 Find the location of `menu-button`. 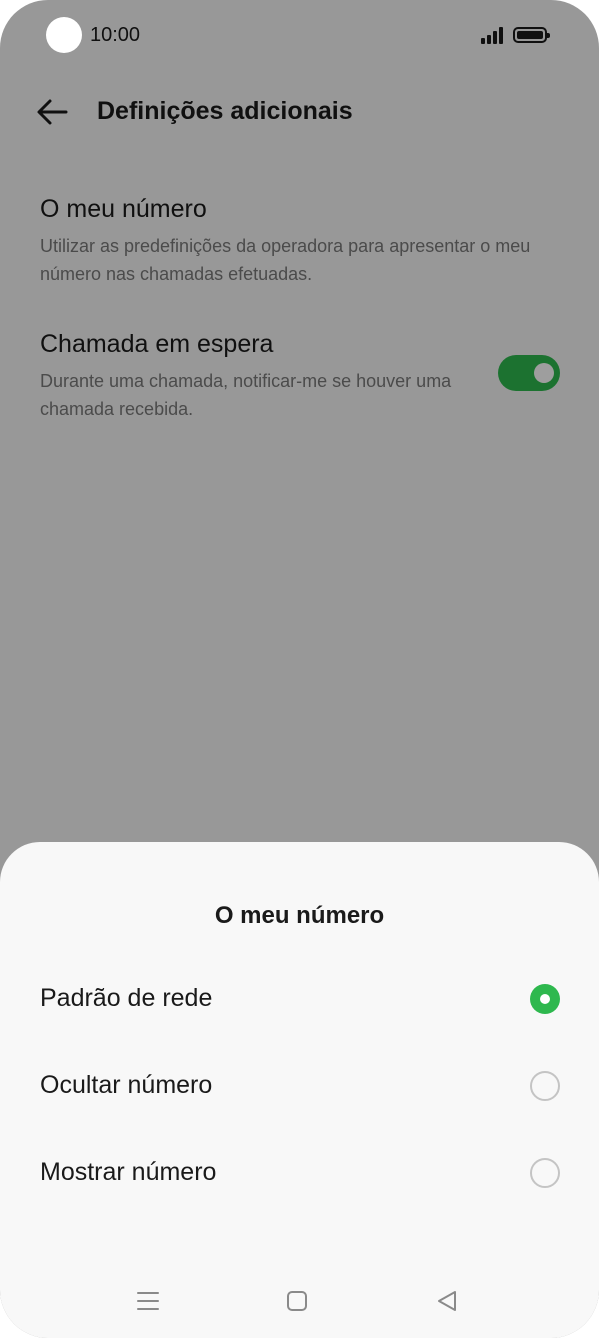

menu-button is located at coordinates (148, 1301).